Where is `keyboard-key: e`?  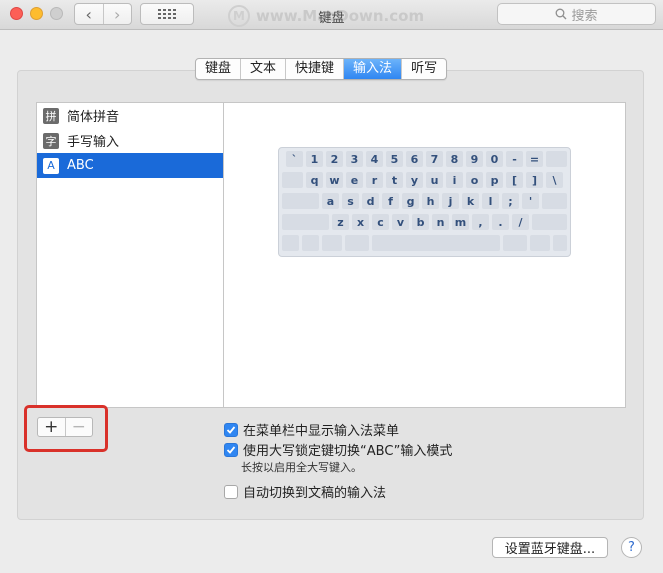
keyboard-key: e is located at coordinates (354, 180).